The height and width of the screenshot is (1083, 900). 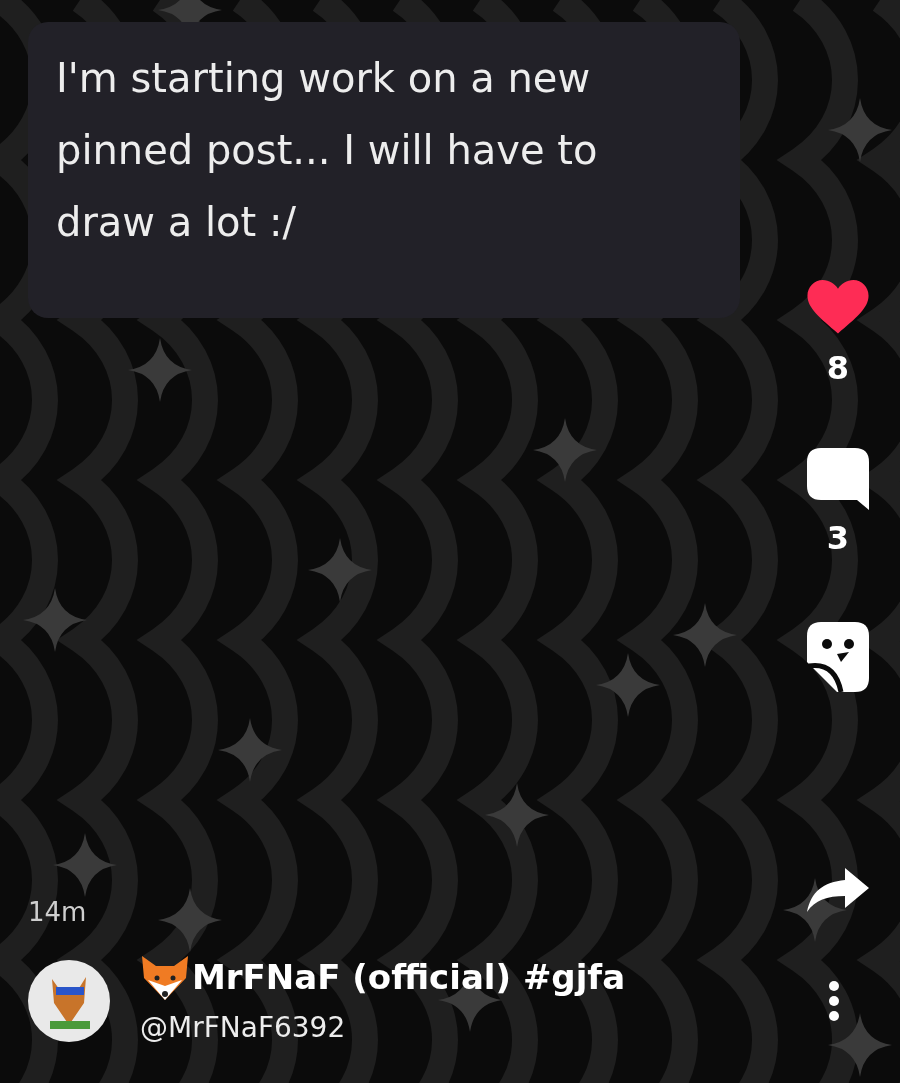 I want to click on share-arrow-icon, so click(x=838, y=890).